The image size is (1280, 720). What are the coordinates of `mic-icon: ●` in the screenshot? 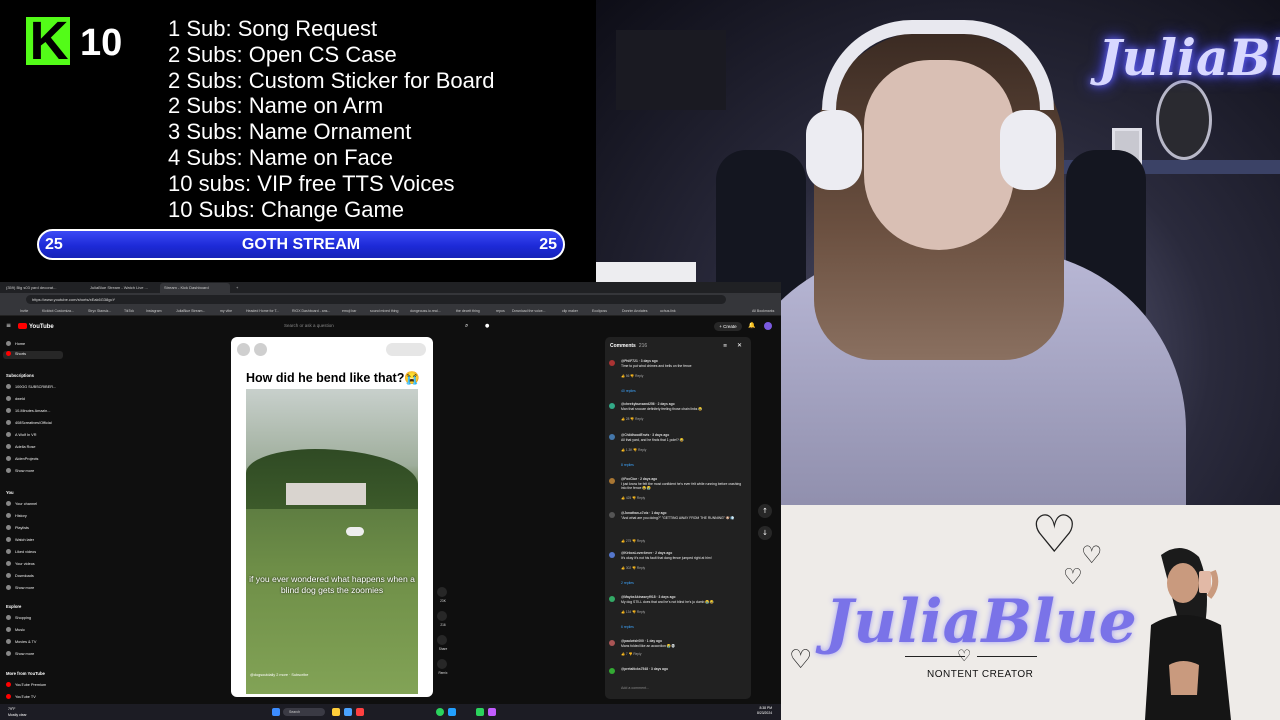 It's located at (487, 326).